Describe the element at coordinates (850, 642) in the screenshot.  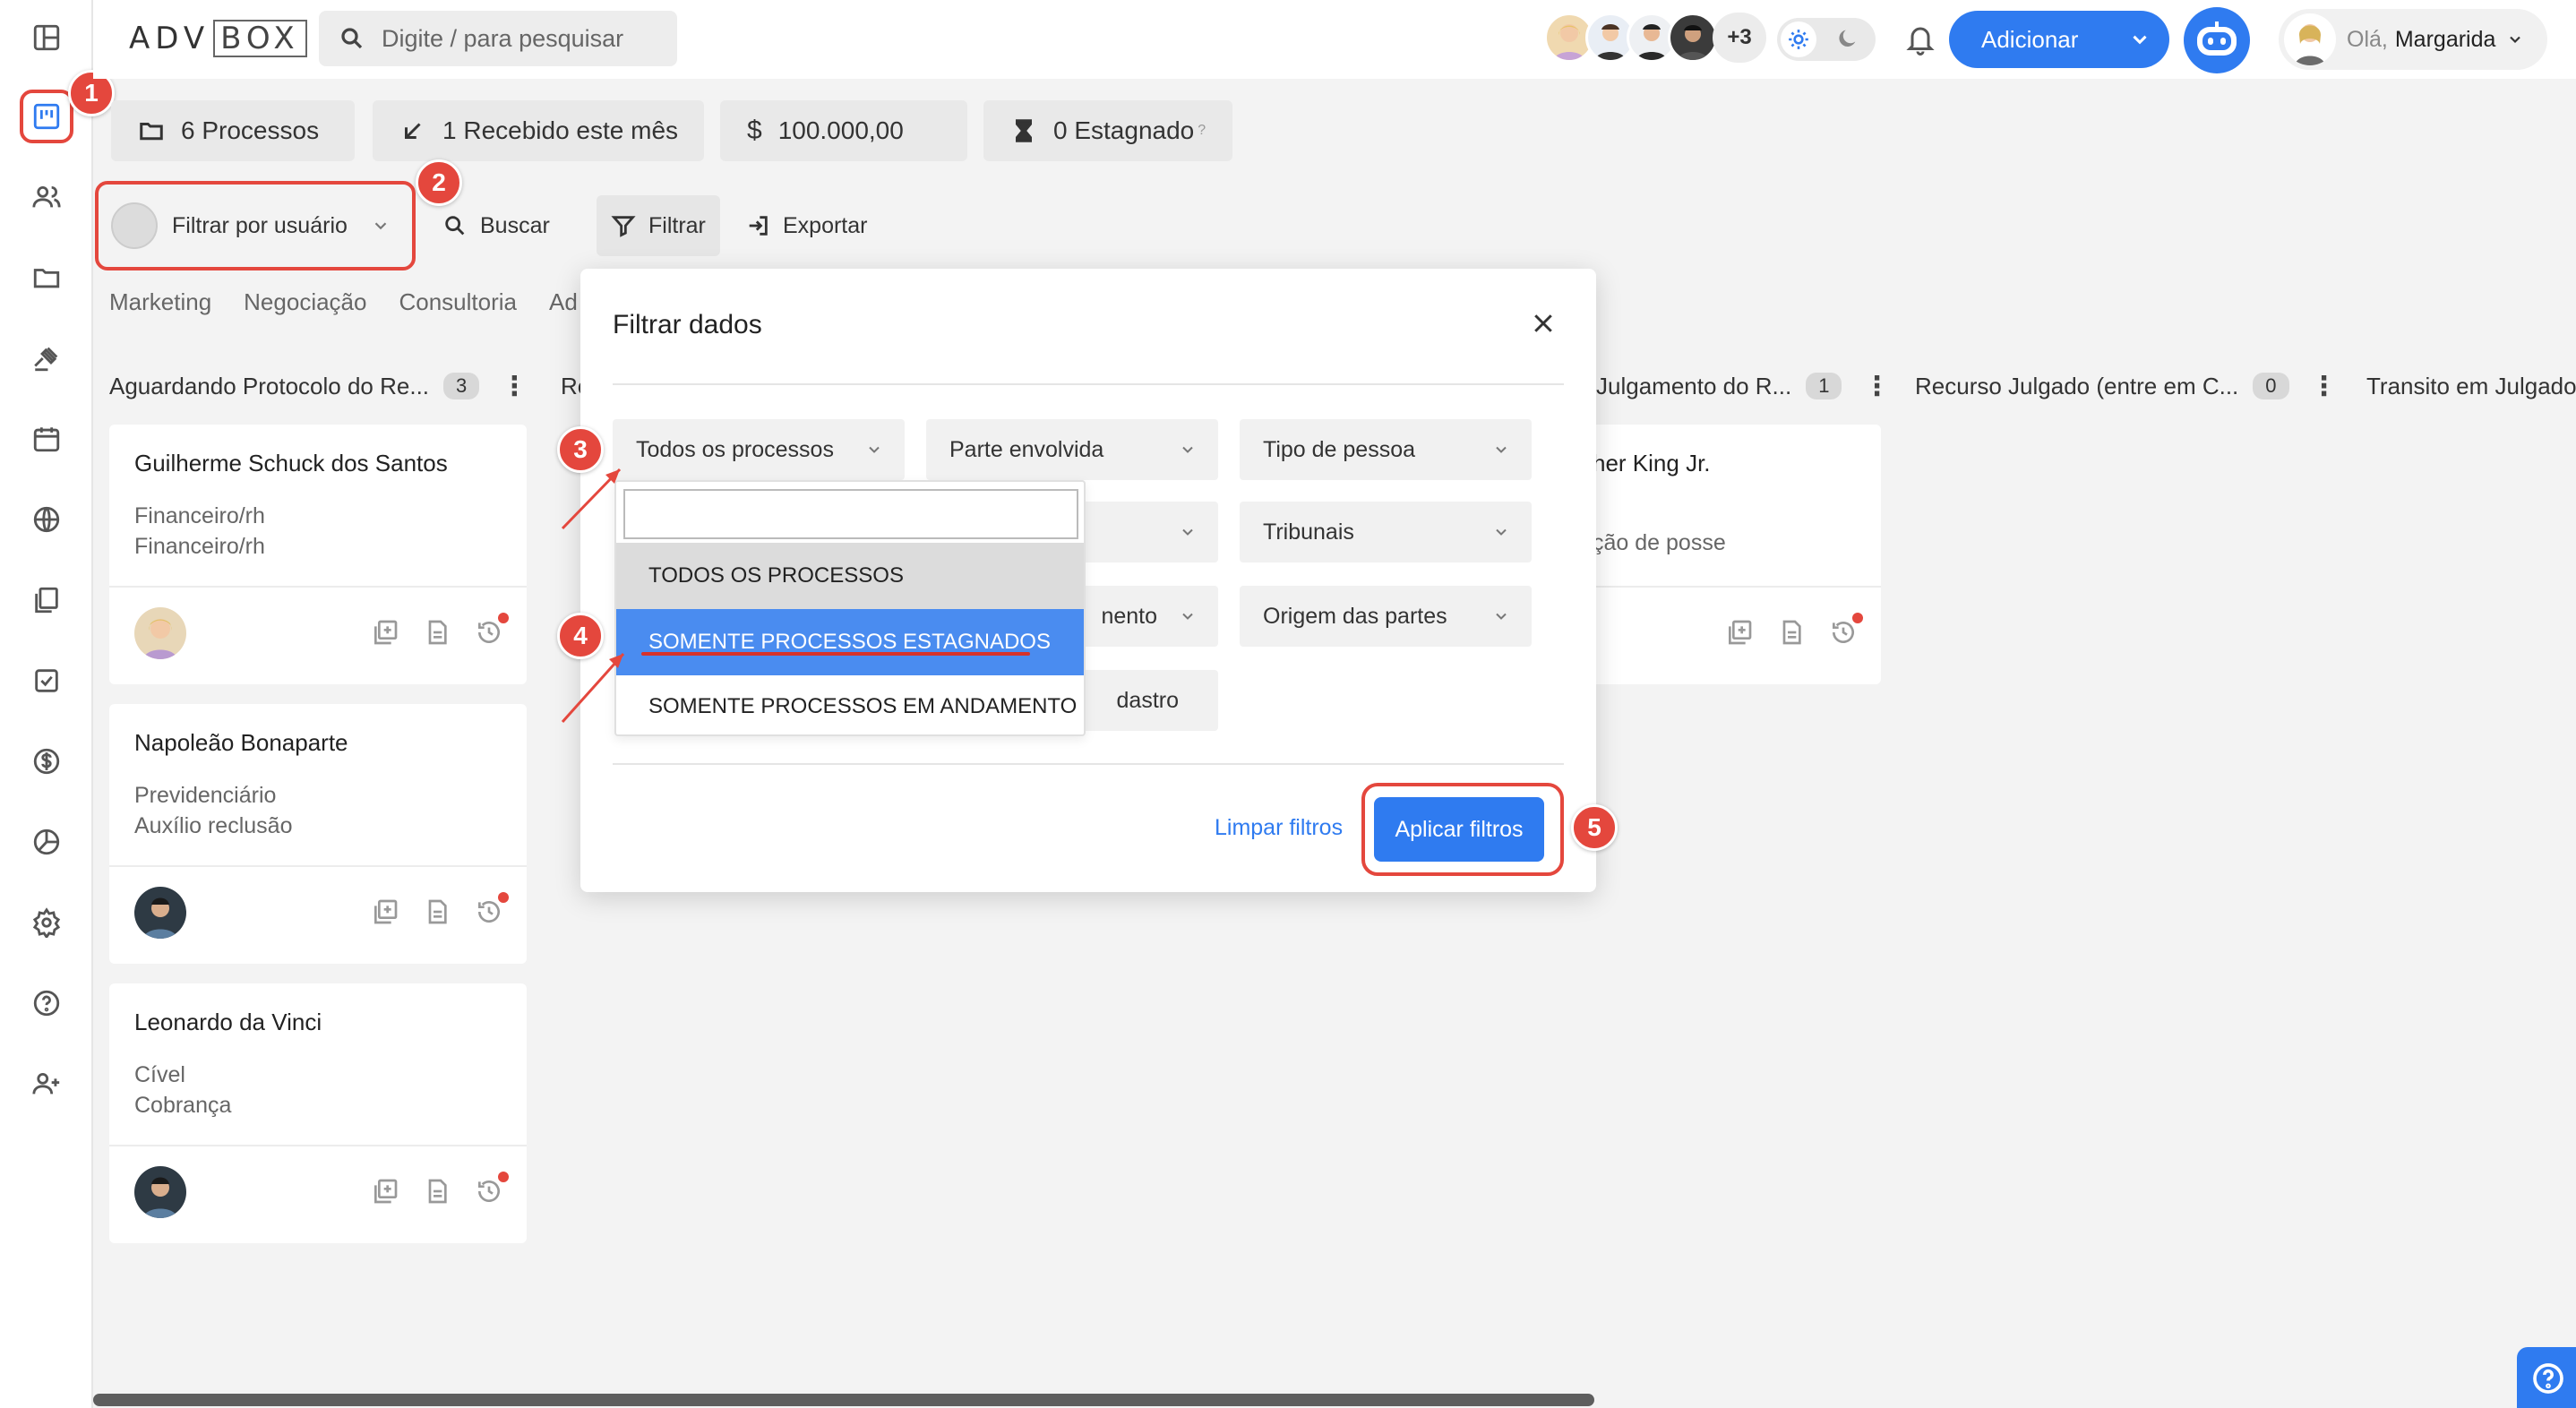
I see `option-estagnados: SOMENTE PROCESSOS ESTAGNADOS` at that location.